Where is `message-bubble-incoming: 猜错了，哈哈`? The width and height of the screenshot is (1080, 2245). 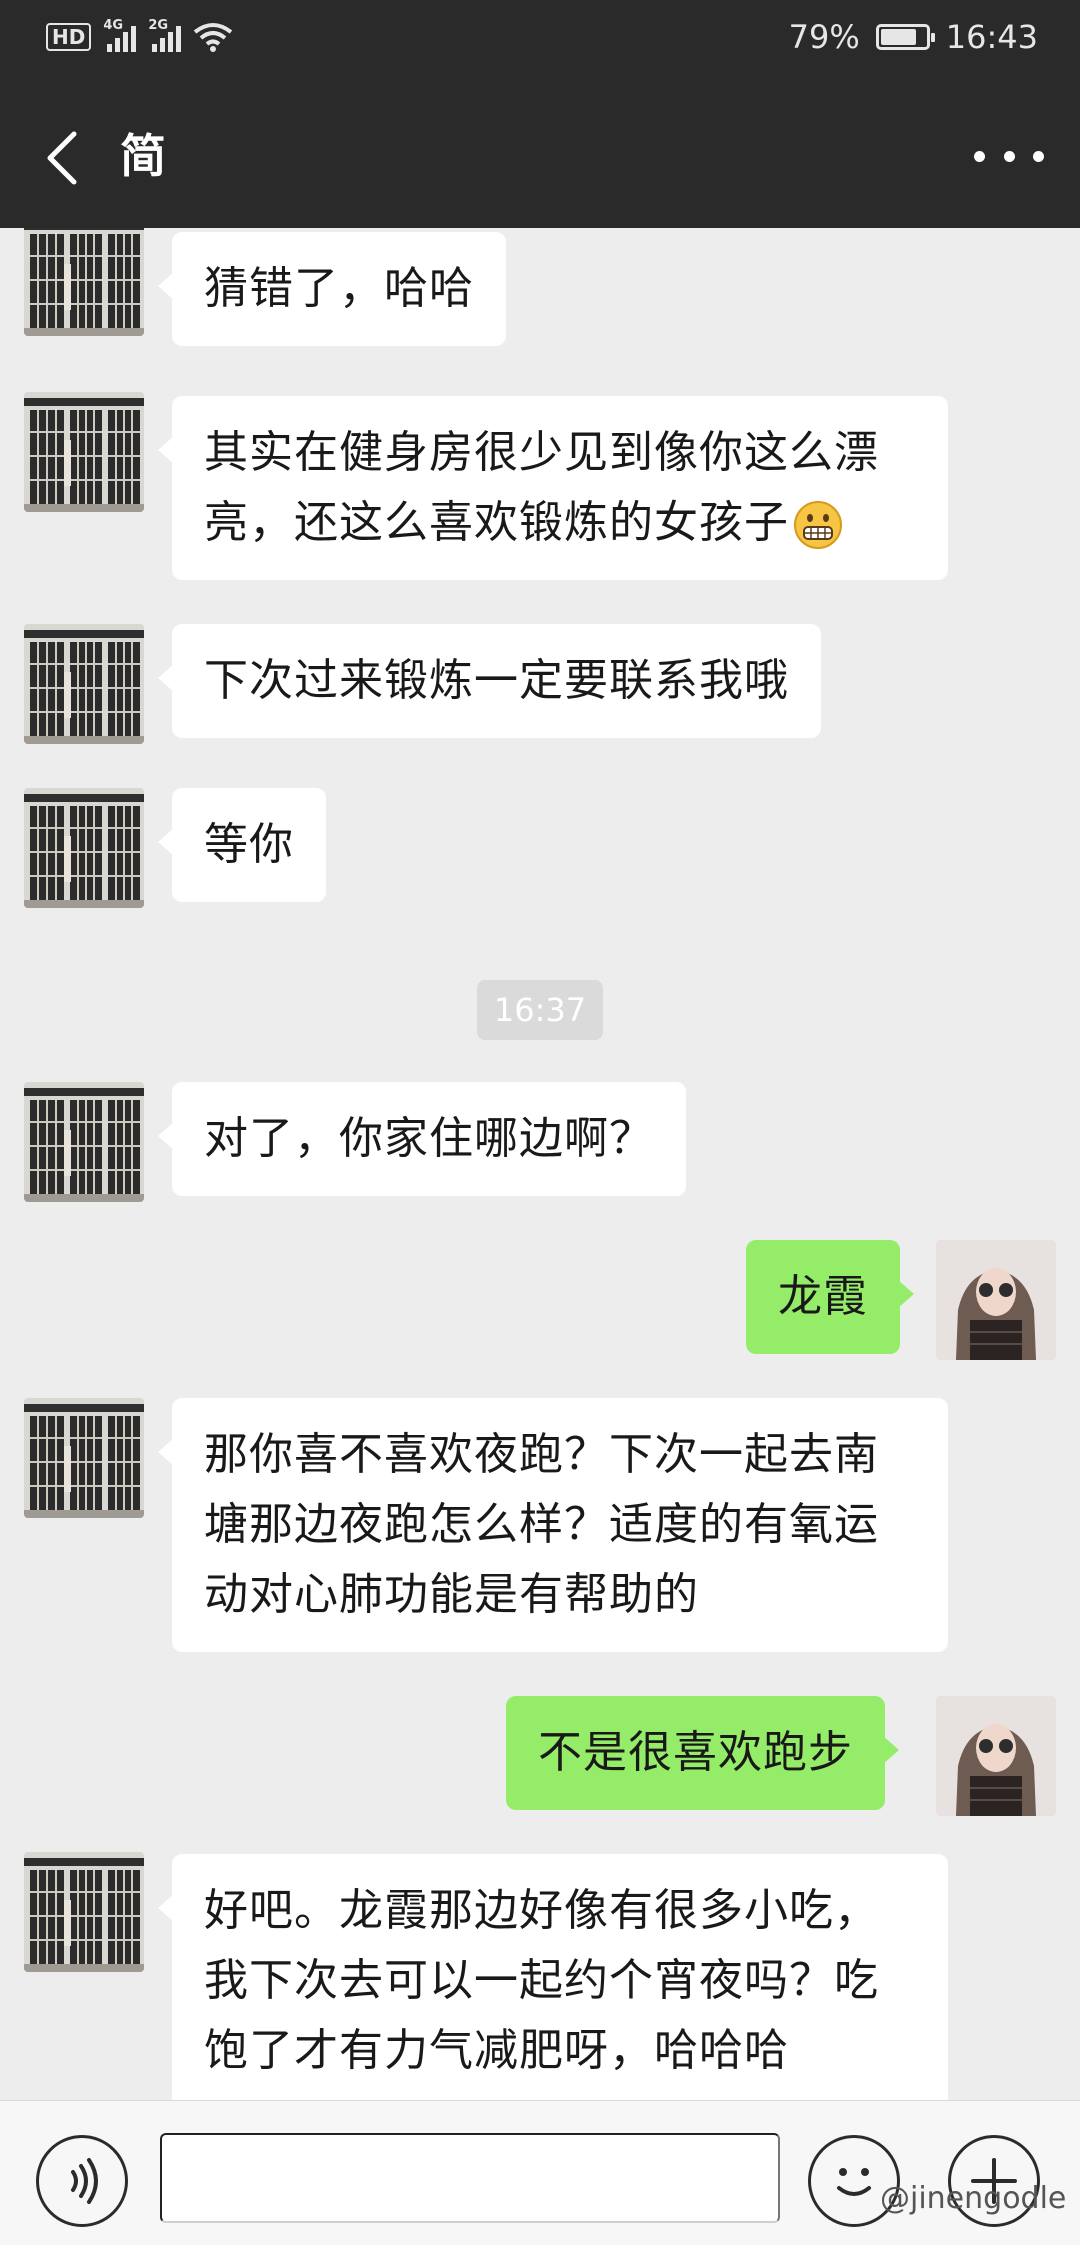 message-bubble-incoming: 猜错了，哈哈 is located at coordinates (332, 289).